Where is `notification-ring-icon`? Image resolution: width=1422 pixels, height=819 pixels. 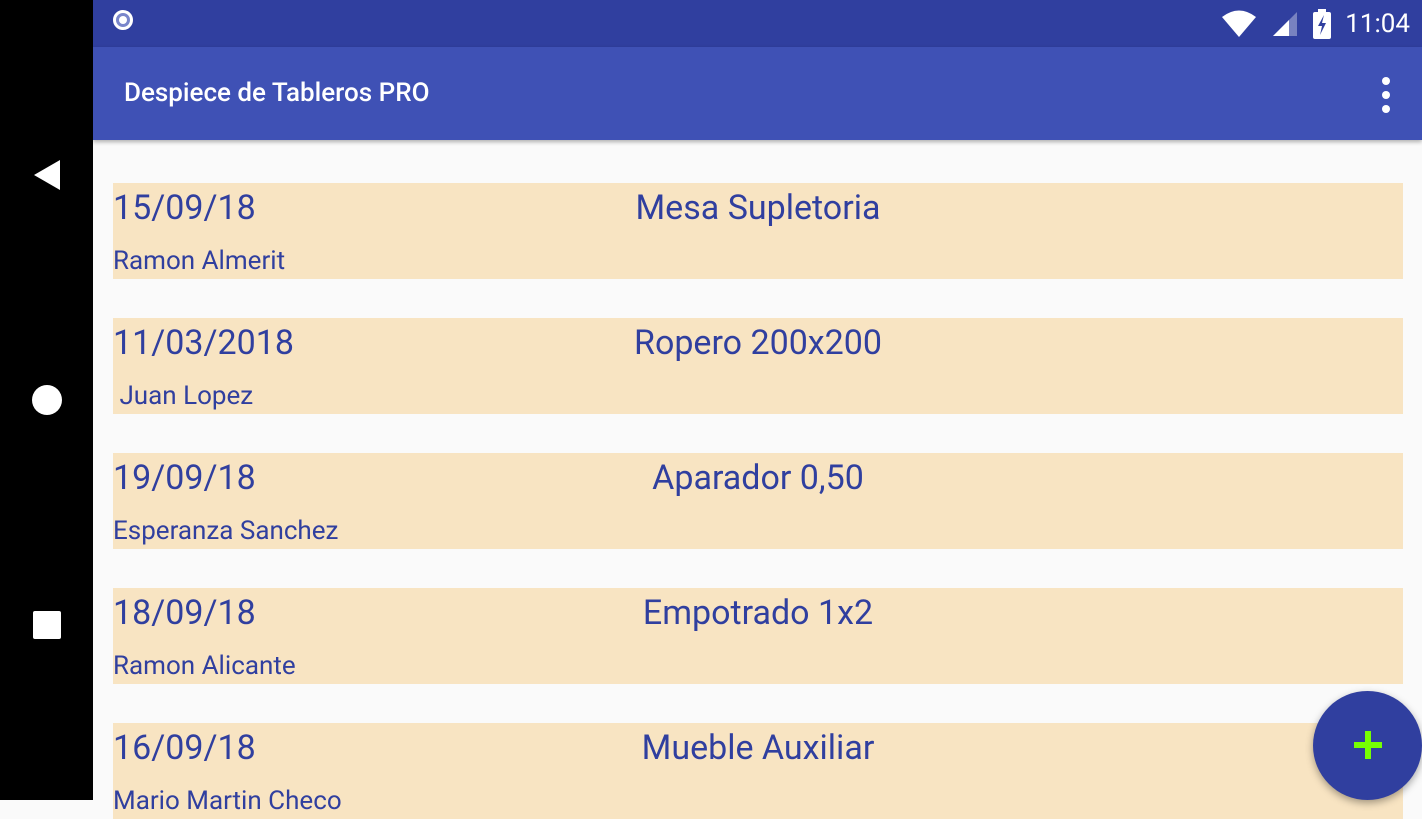
notification-ring-icon is located at coordinates (123, 20).